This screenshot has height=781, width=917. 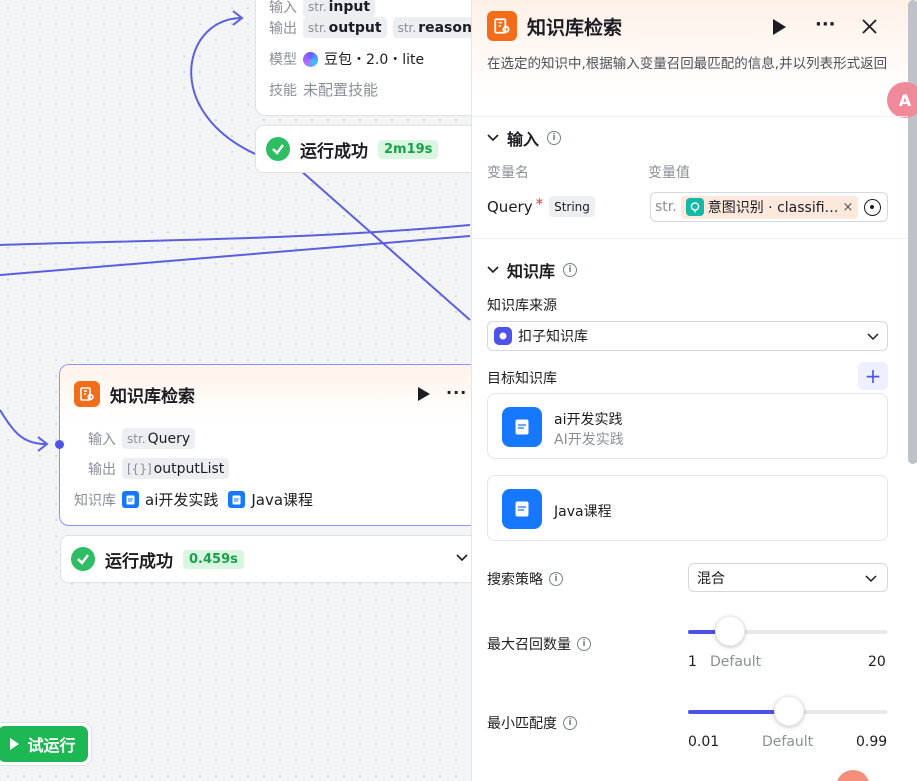 What do you see at coordinates (575, 27) in the screenshot?
I see `panel-title: 知识库检索` at bounding box center [575, 27].